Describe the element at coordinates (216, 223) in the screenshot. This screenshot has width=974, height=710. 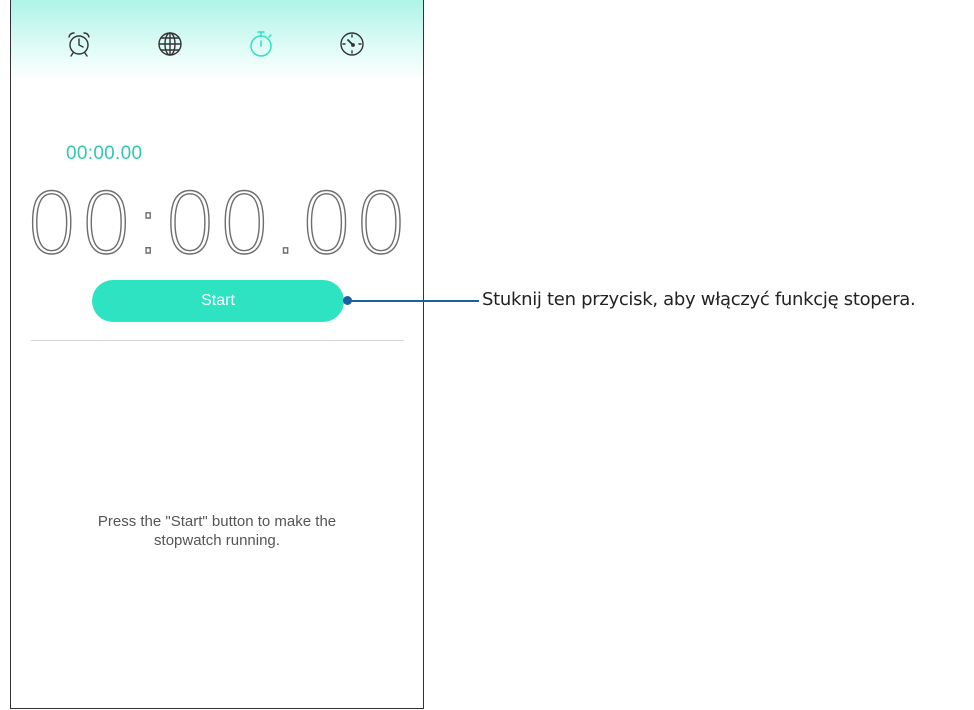
I see `stopwatch-time-display: 00:00.00` at that location.